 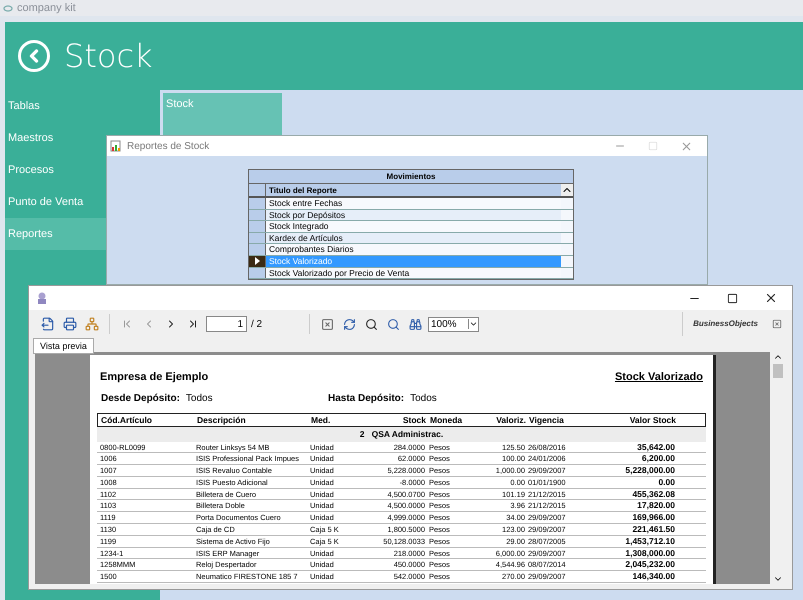 What do you see at coordinates (222, 420) in the screenshot?
I see `column-header: Descripción` at bounding box center [222, 420].